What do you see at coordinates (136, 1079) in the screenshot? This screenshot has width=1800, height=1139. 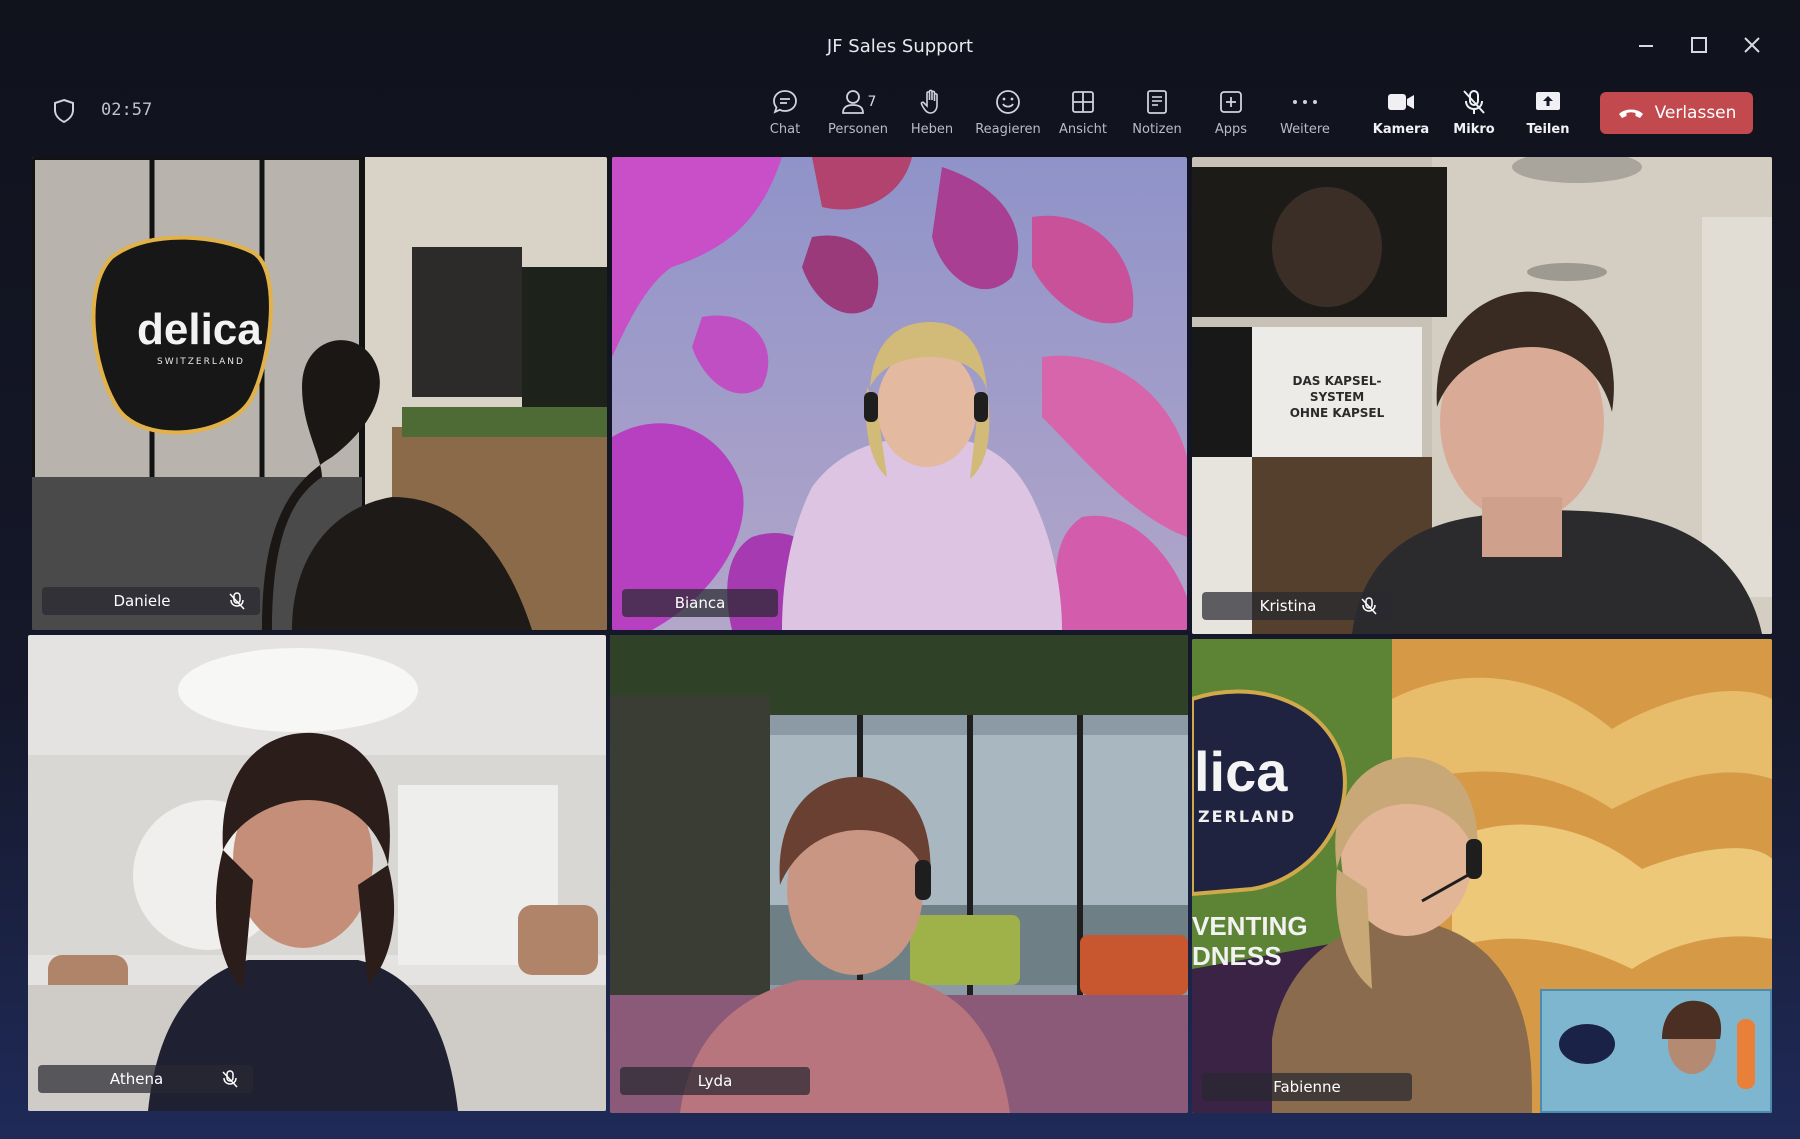 I see `participant-name: Athena` at bounding box center [136, 1079].